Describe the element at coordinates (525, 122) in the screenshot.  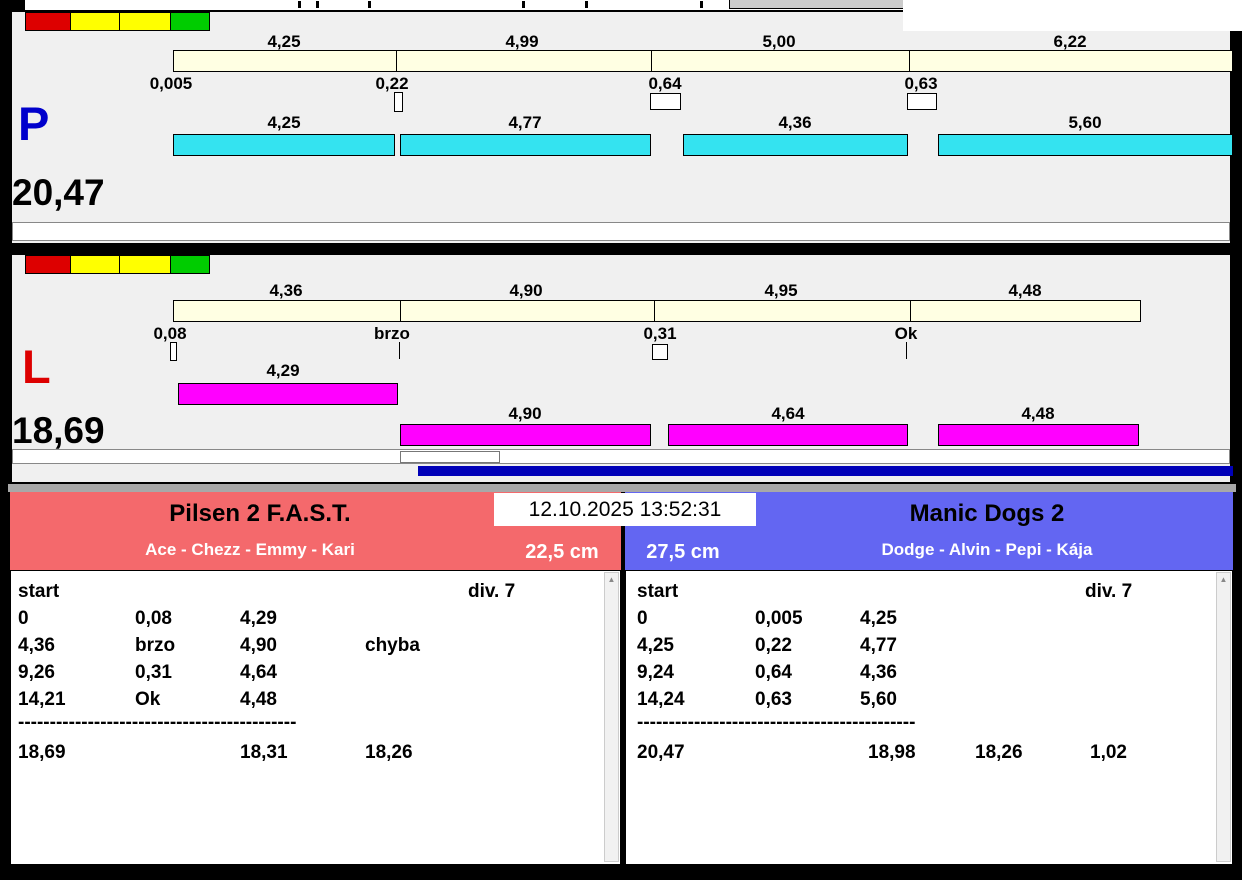
I see `run-time-label: 4,77` at that location.